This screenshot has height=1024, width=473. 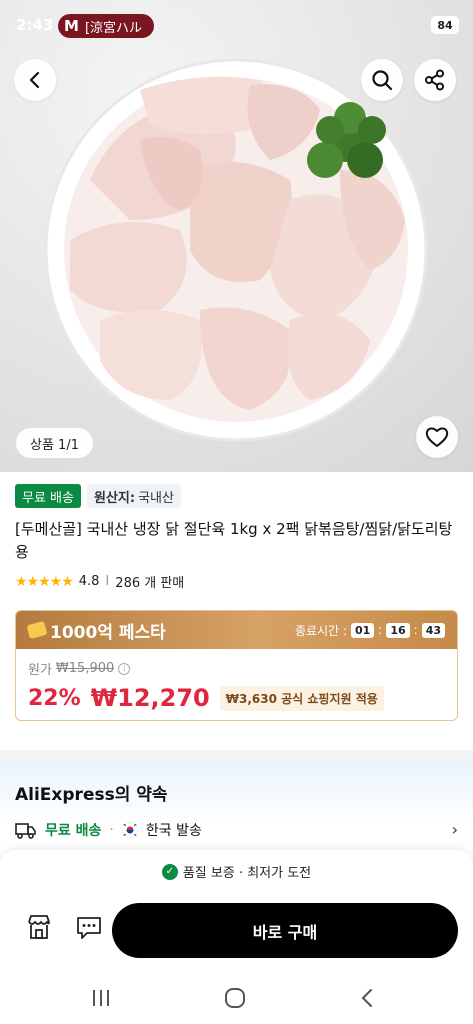 I want to click on rating-separator: I, so click(x=107, y=581).